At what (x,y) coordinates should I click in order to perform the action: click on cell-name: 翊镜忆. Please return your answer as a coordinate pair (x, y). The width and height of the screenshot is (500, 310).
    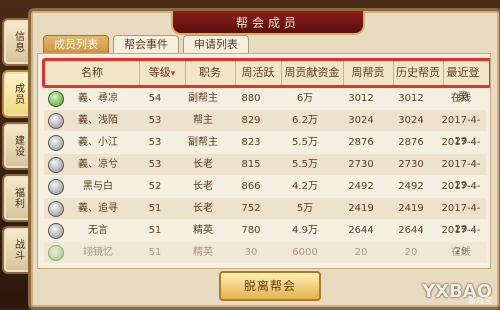
    Looking at the image, I should click on (98, 252).